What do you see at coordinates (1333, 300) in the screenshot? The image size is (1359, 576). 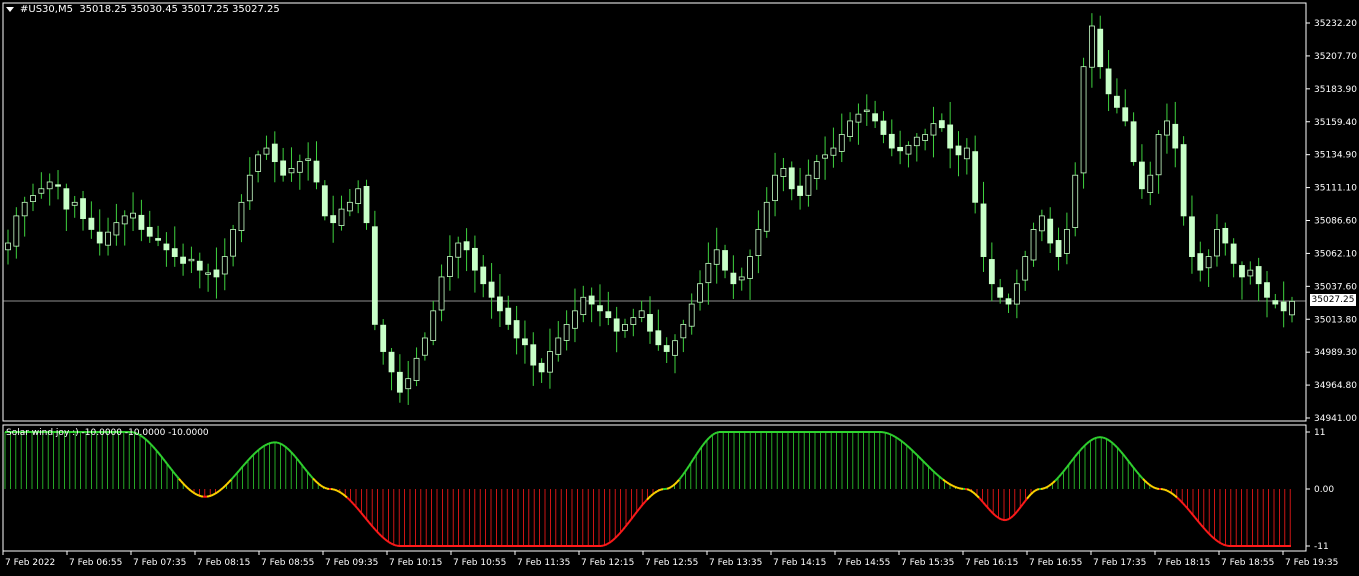 I see `current-price-tag: 35027.25` at bounding box center [1333, 300].